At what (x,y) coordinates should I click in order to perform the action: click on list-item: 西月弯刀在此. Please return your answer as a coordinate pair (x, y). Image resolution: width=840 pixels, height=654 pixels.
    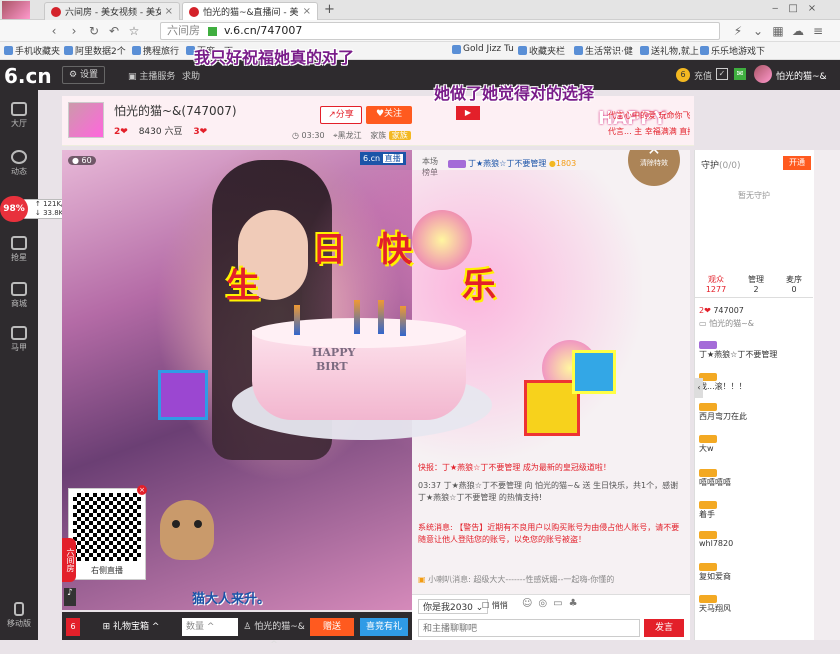
    Looking at the image, I should click on (754, 412).